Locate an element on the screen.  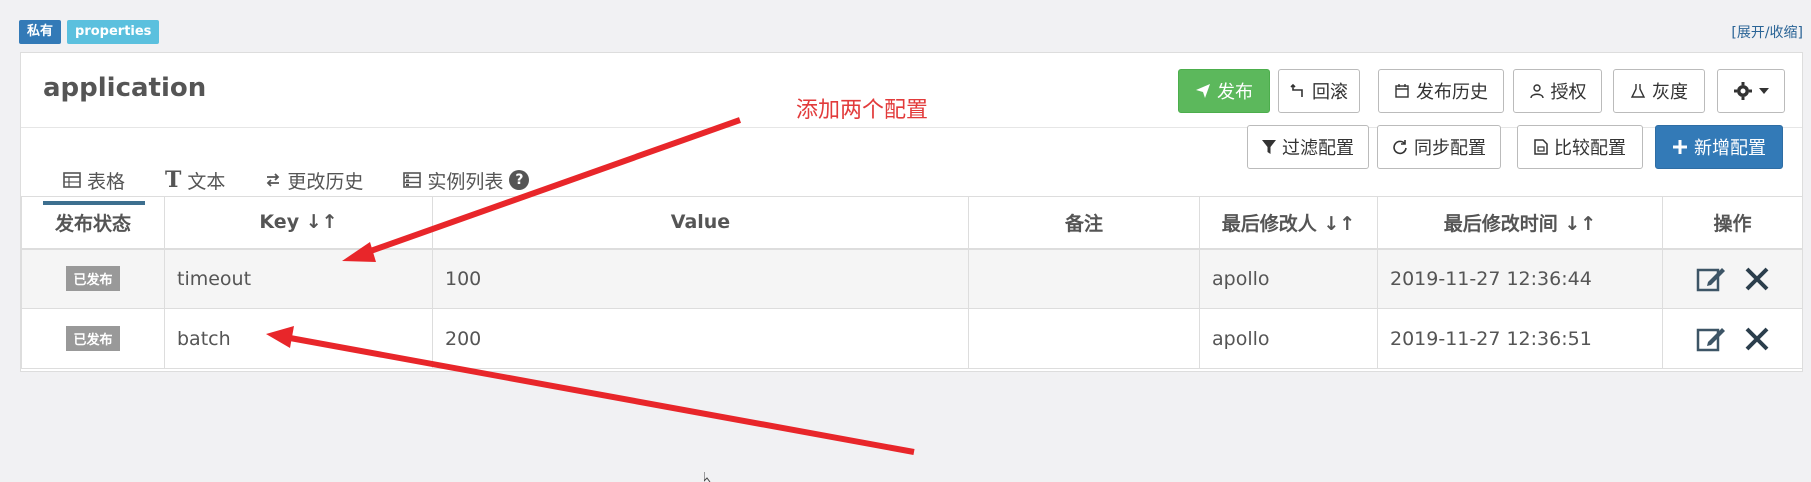
add-config-label: 新增配置 is located at coordinates (1730, 148).